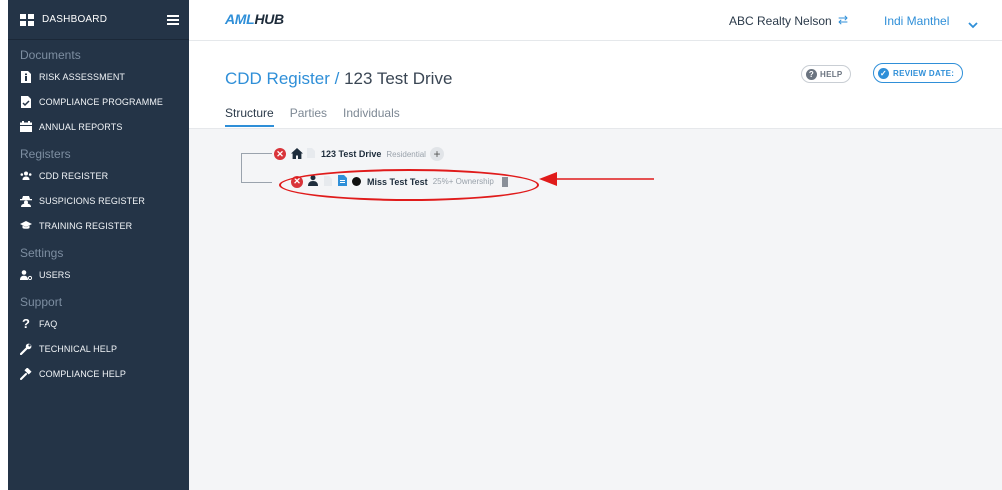 Image resolution: width=1002 pixels, height=490 pixels. I want to click on question-circle-icon: ?, so click(811, 74).